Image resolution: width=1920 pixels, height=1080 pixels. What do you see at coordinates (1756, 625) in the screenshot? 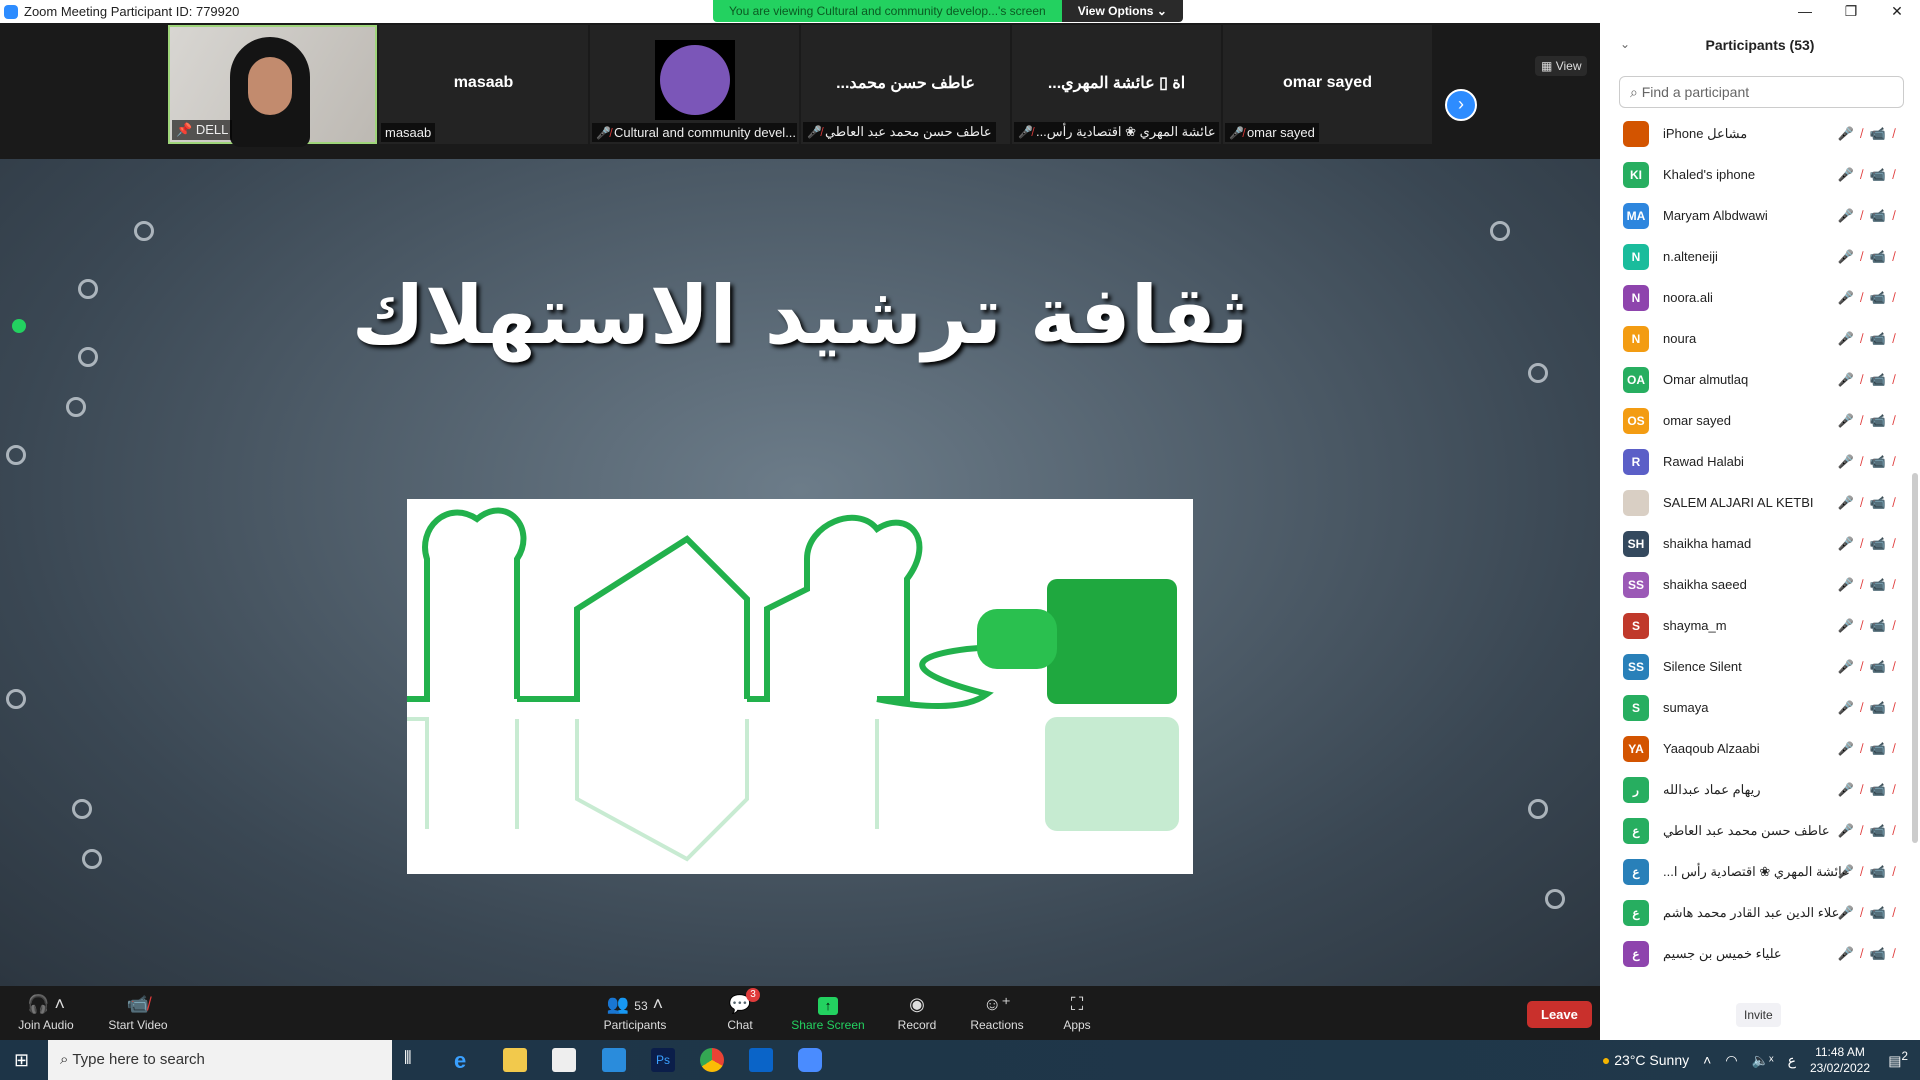
I see `participant-row: Sshayma_m 🎤̸📹̸` at bounding box center [1756, 625].